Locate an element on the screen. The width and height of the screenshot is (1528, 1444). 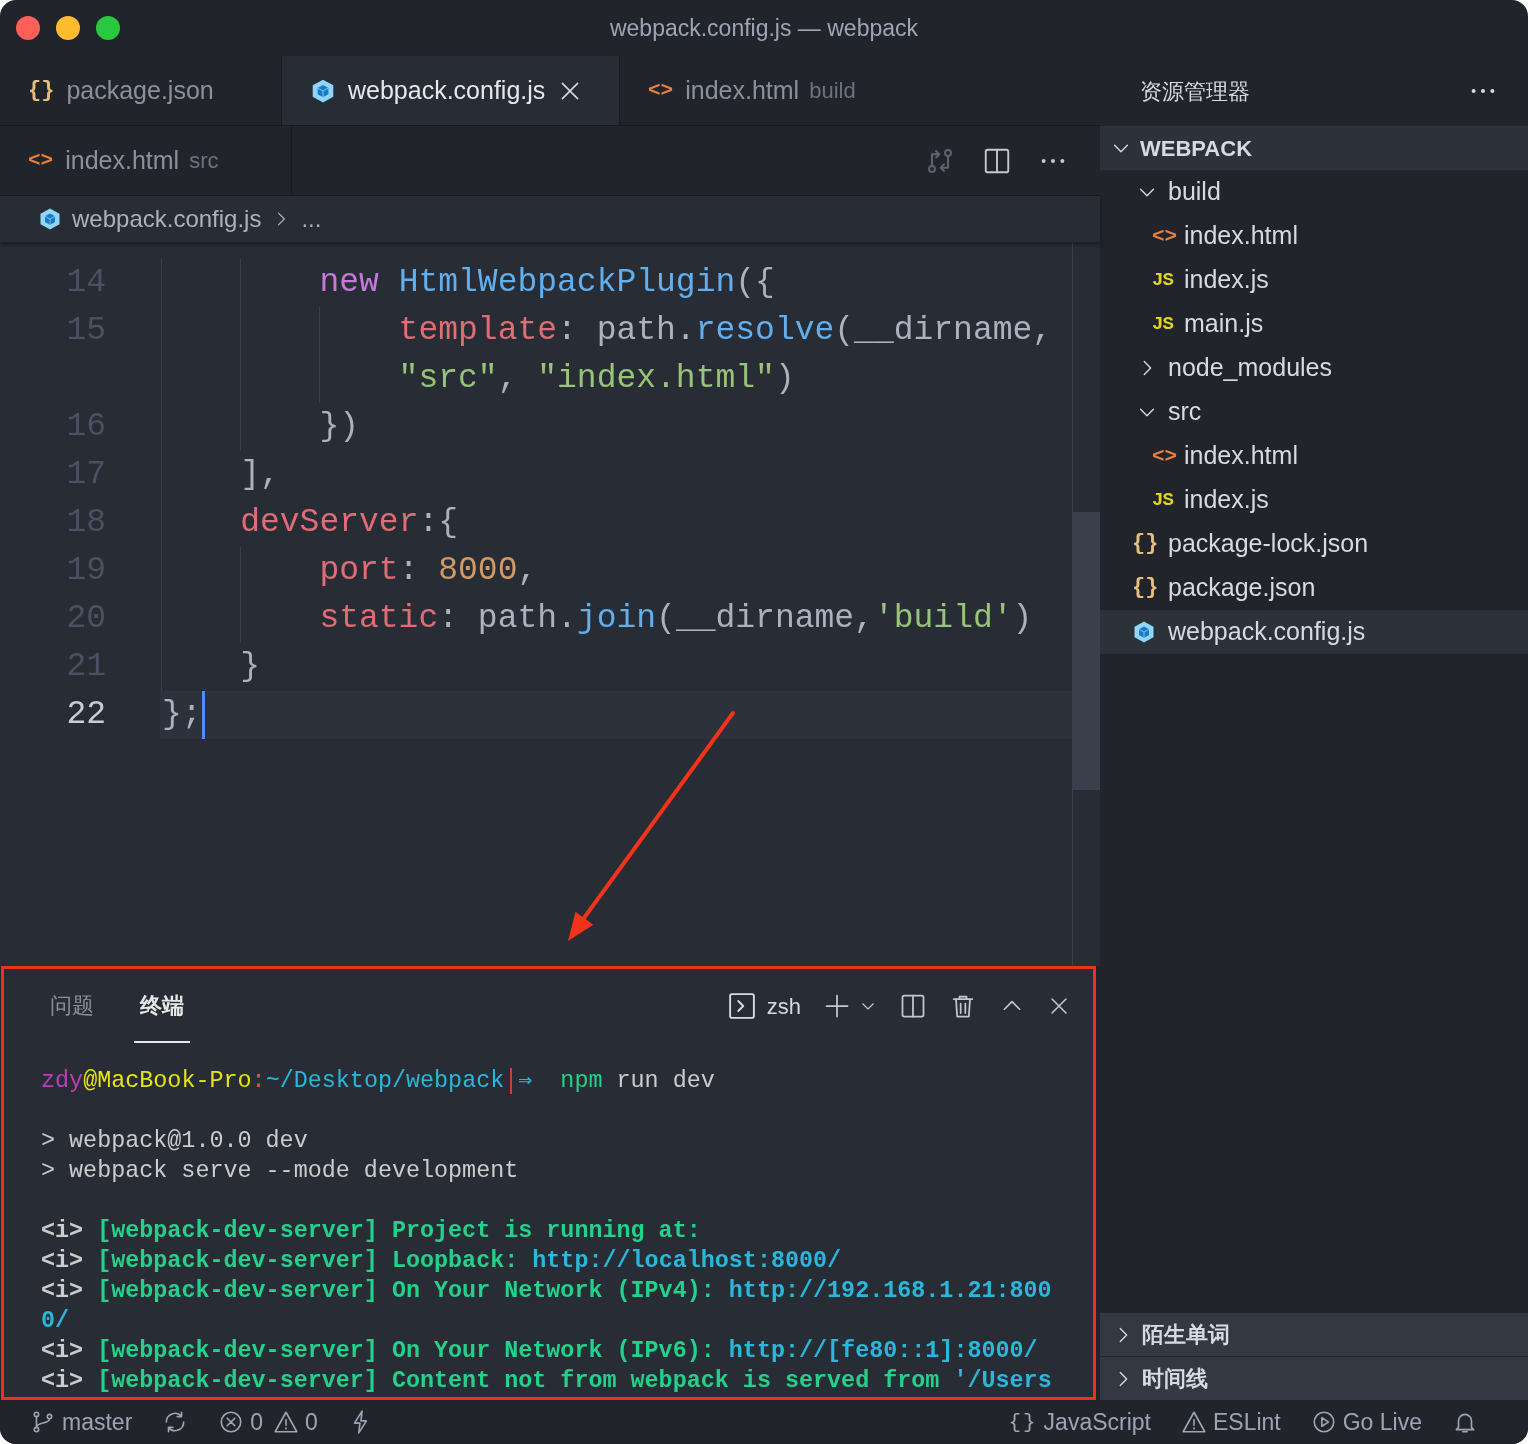
text-cursor is located at coordinates (203, 715).